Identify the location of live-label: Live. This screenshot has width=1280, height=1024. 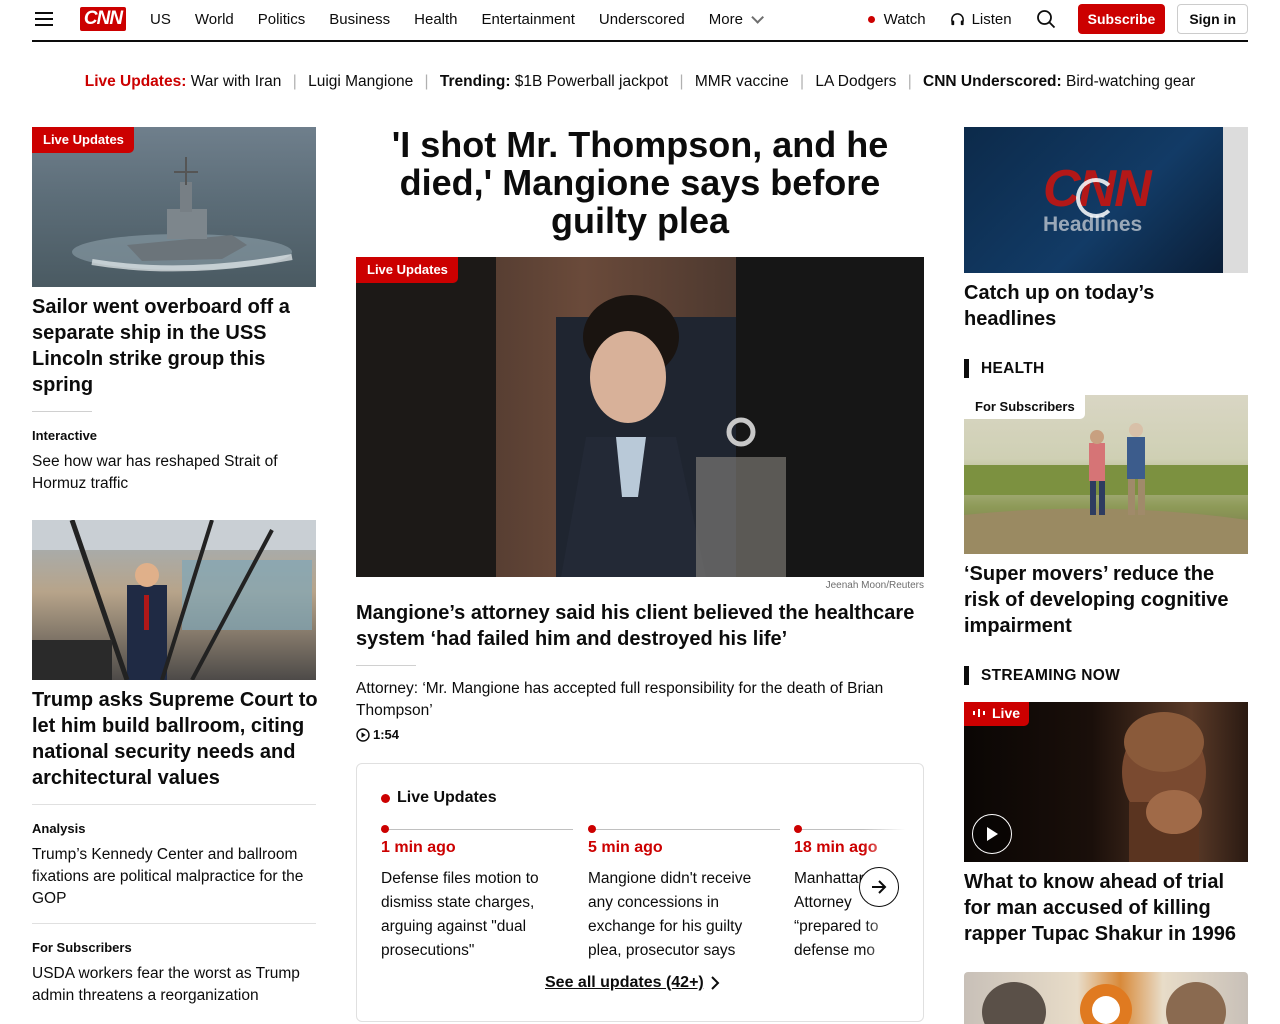
(1006, 713).